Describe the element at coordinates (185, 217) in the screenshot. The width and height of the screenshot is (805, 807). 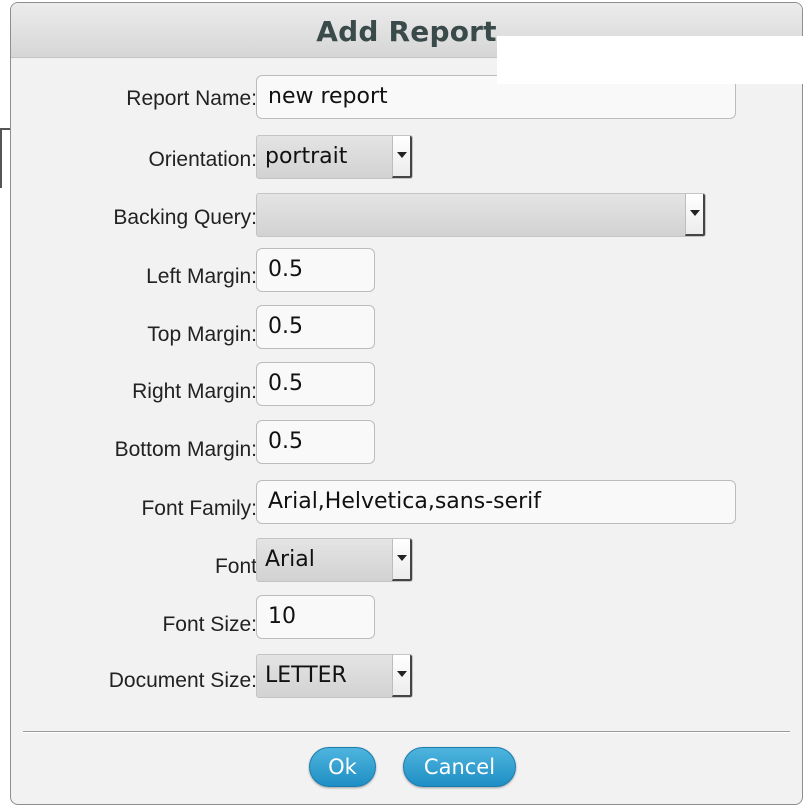
I see `backing-query-label: Backing Query:` at that location.